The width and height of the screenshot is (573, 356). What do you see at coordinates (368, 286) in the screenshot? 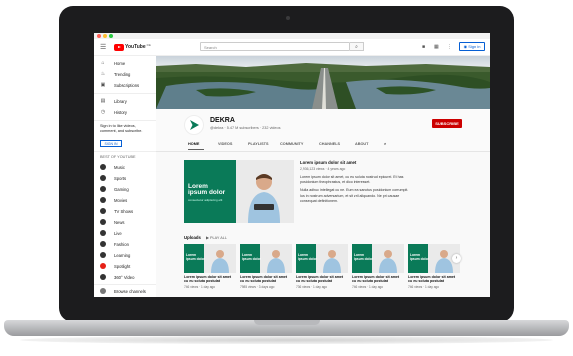
I see `video-meta: 746 views · 1 day ago` at bounding box center [368, 286].